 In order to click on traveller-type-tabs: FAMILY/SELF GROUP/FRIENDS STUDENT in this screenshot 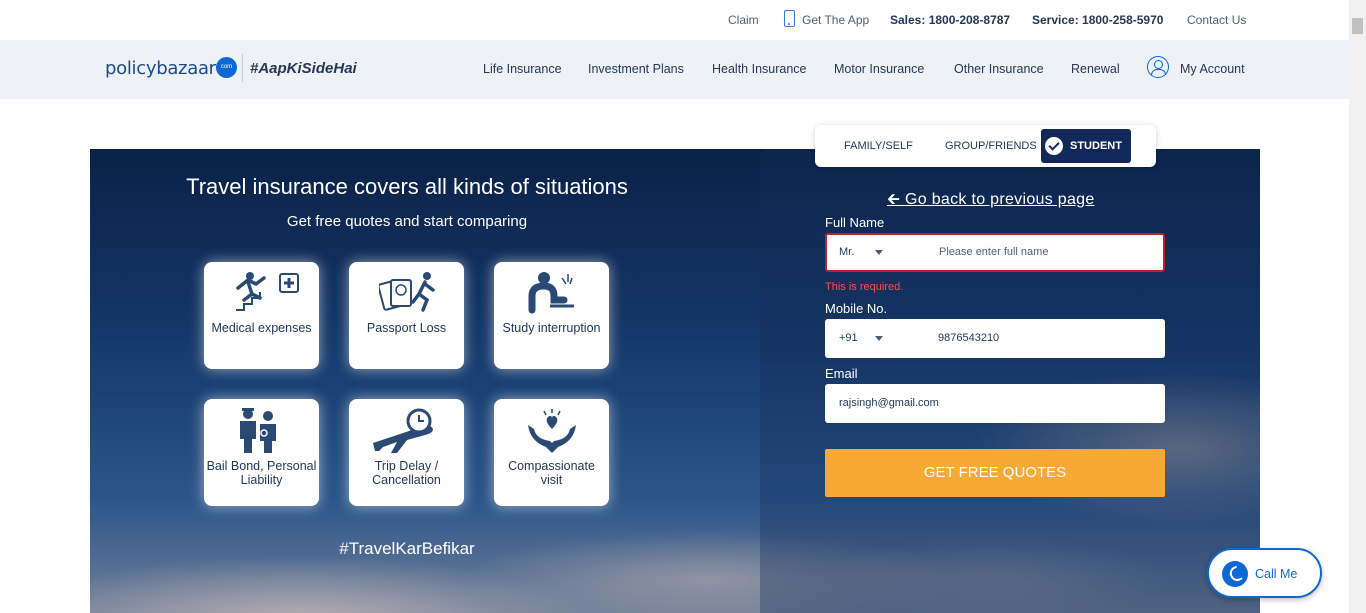, I will do `click(985, 146)`.